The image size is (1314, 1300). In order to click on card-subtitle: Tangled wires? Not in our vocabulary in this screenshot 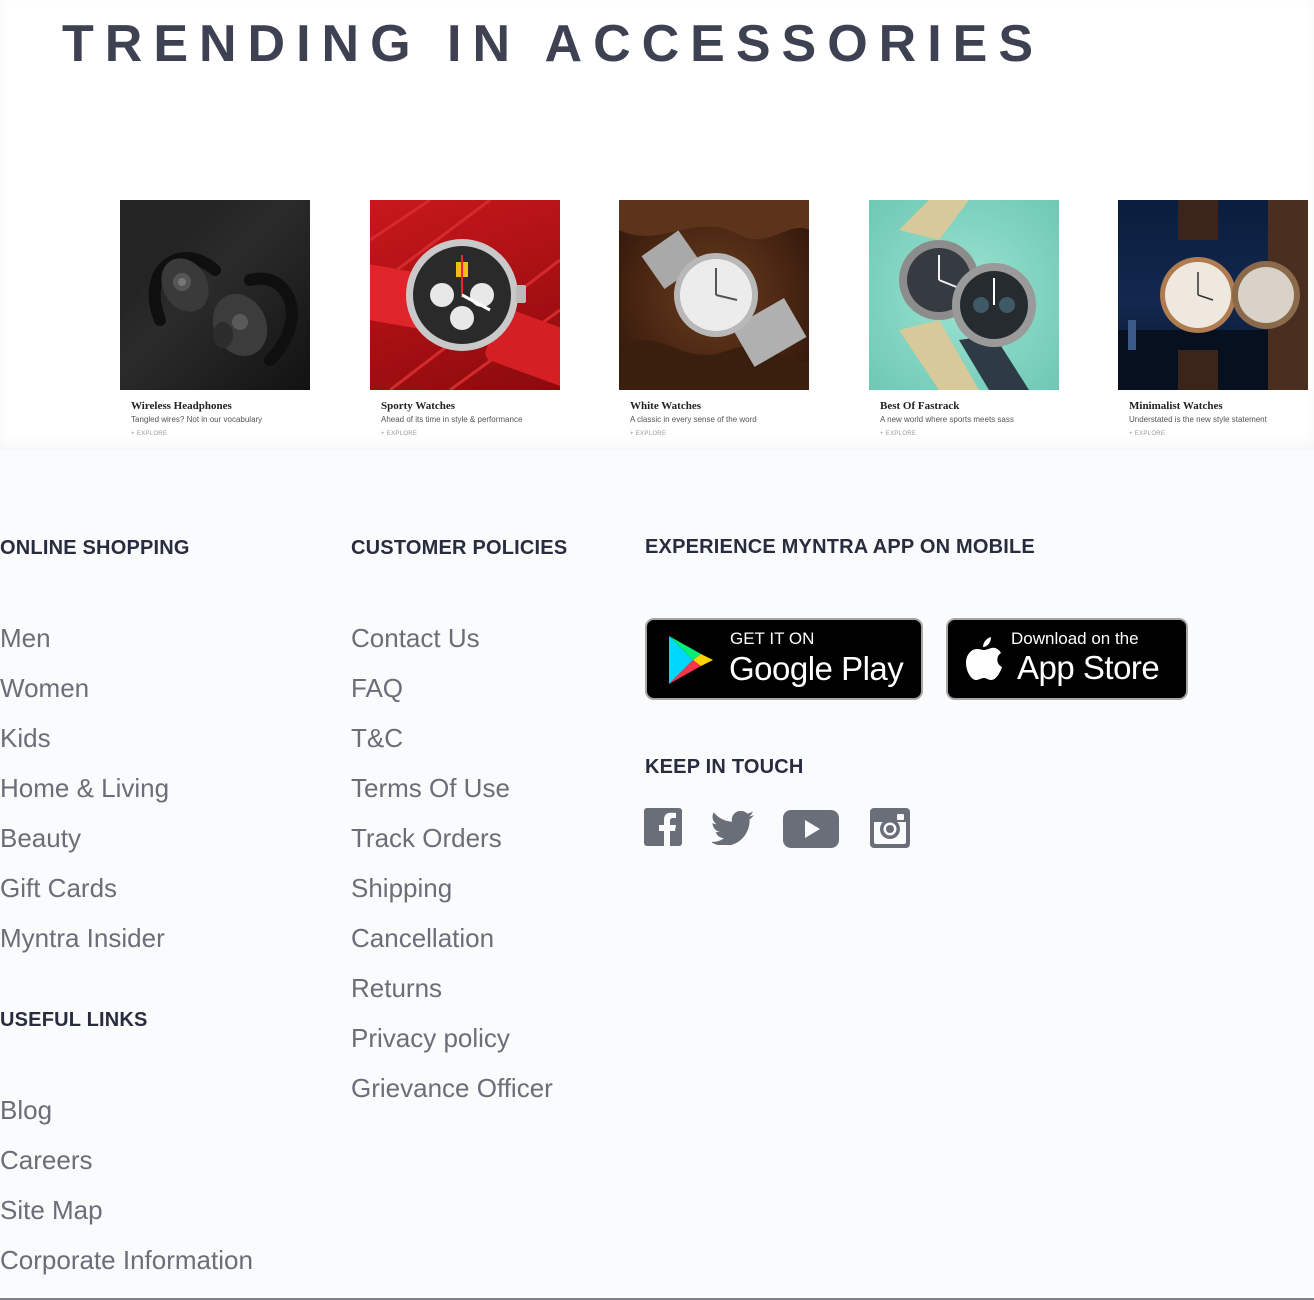, I will do `click(197, 419)`.